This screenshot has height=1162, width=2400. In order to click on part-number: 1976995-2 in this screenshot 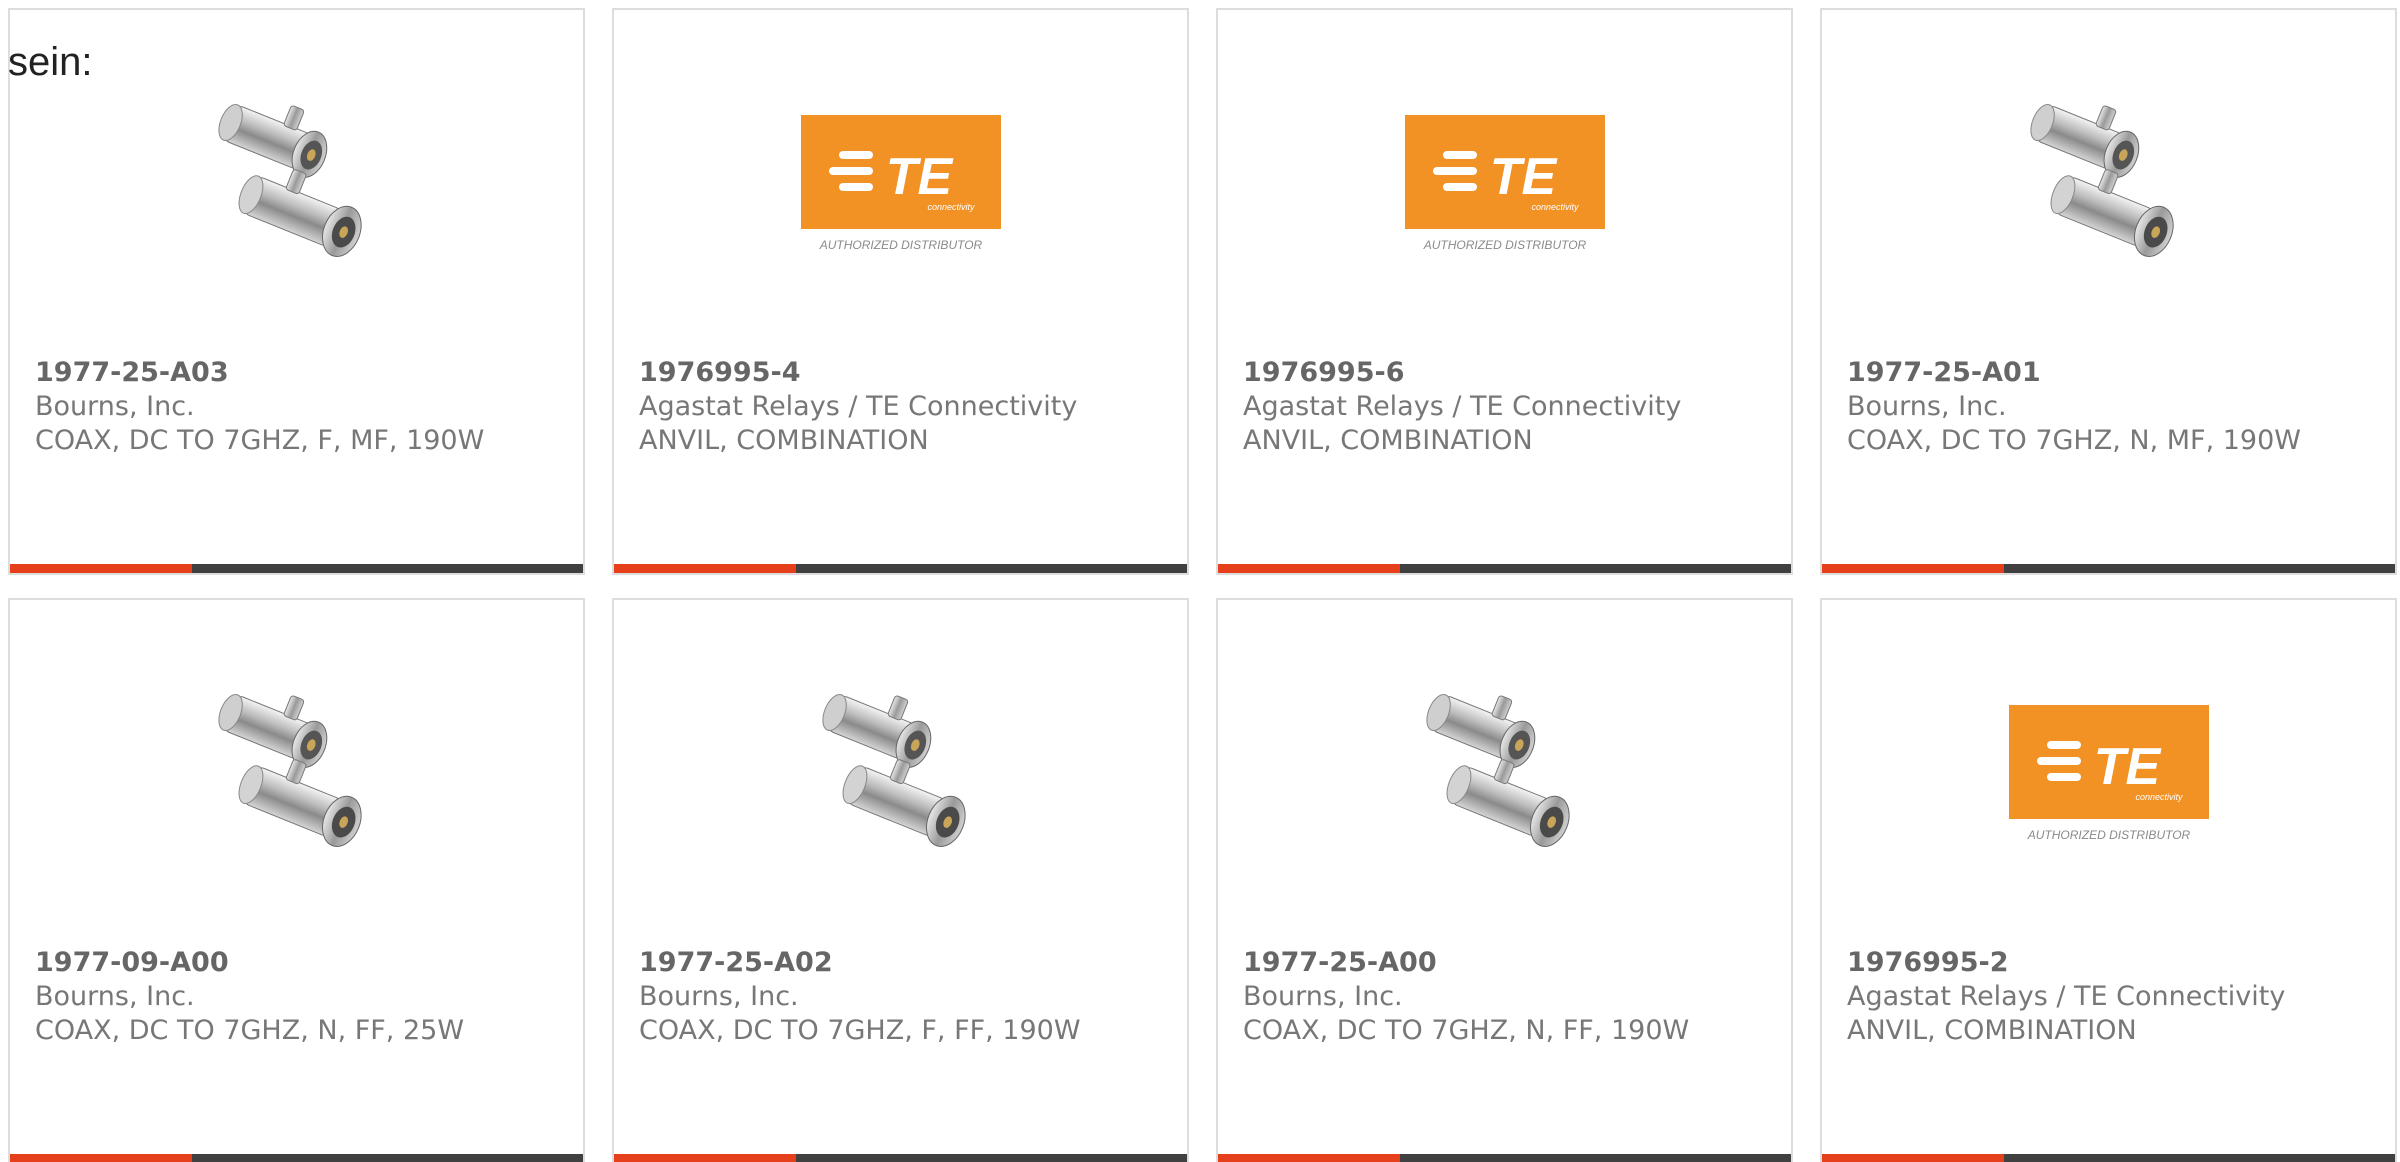, I will do `click(1928, 962)`.